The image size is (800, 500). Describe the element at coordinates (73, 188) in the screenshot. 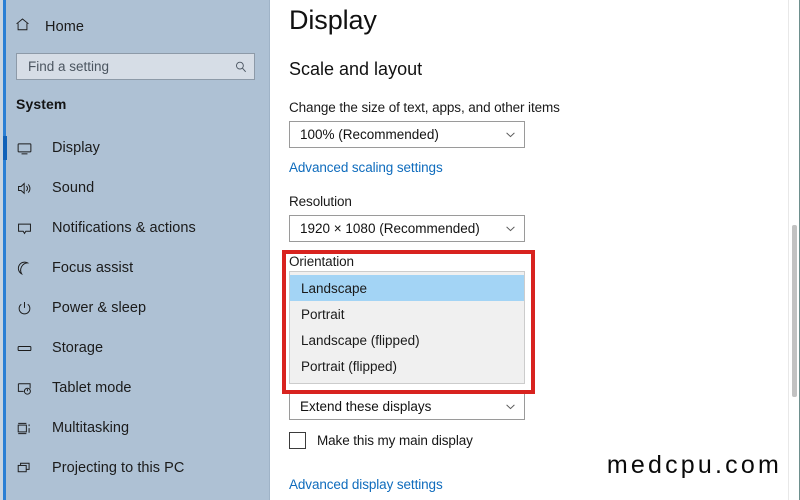

I see `sidebar-item-sound-label: Sound` at that location.